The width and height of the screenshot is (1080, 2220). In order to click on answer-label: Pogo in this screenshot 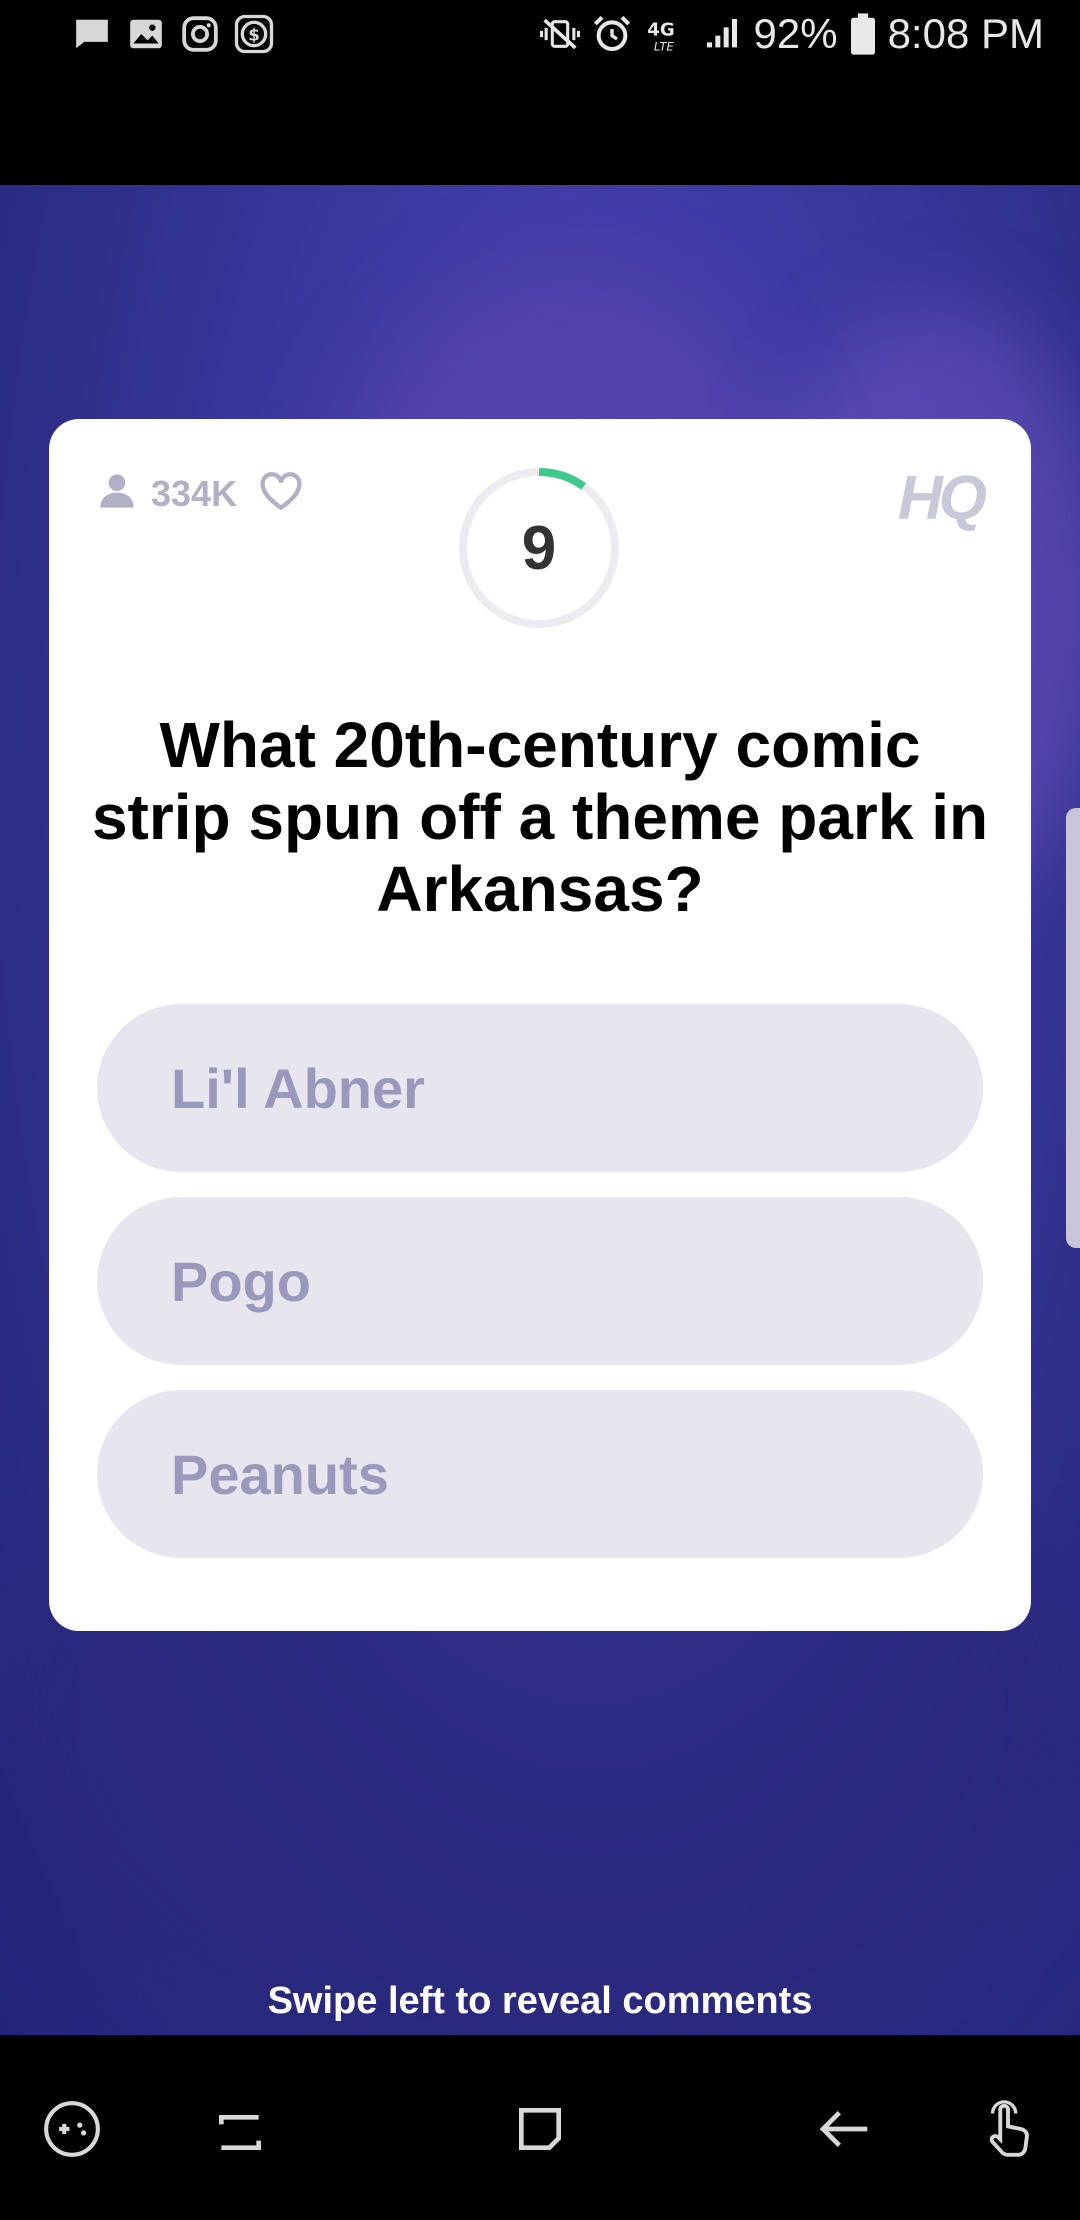, I will do `click(241, 1281)`.